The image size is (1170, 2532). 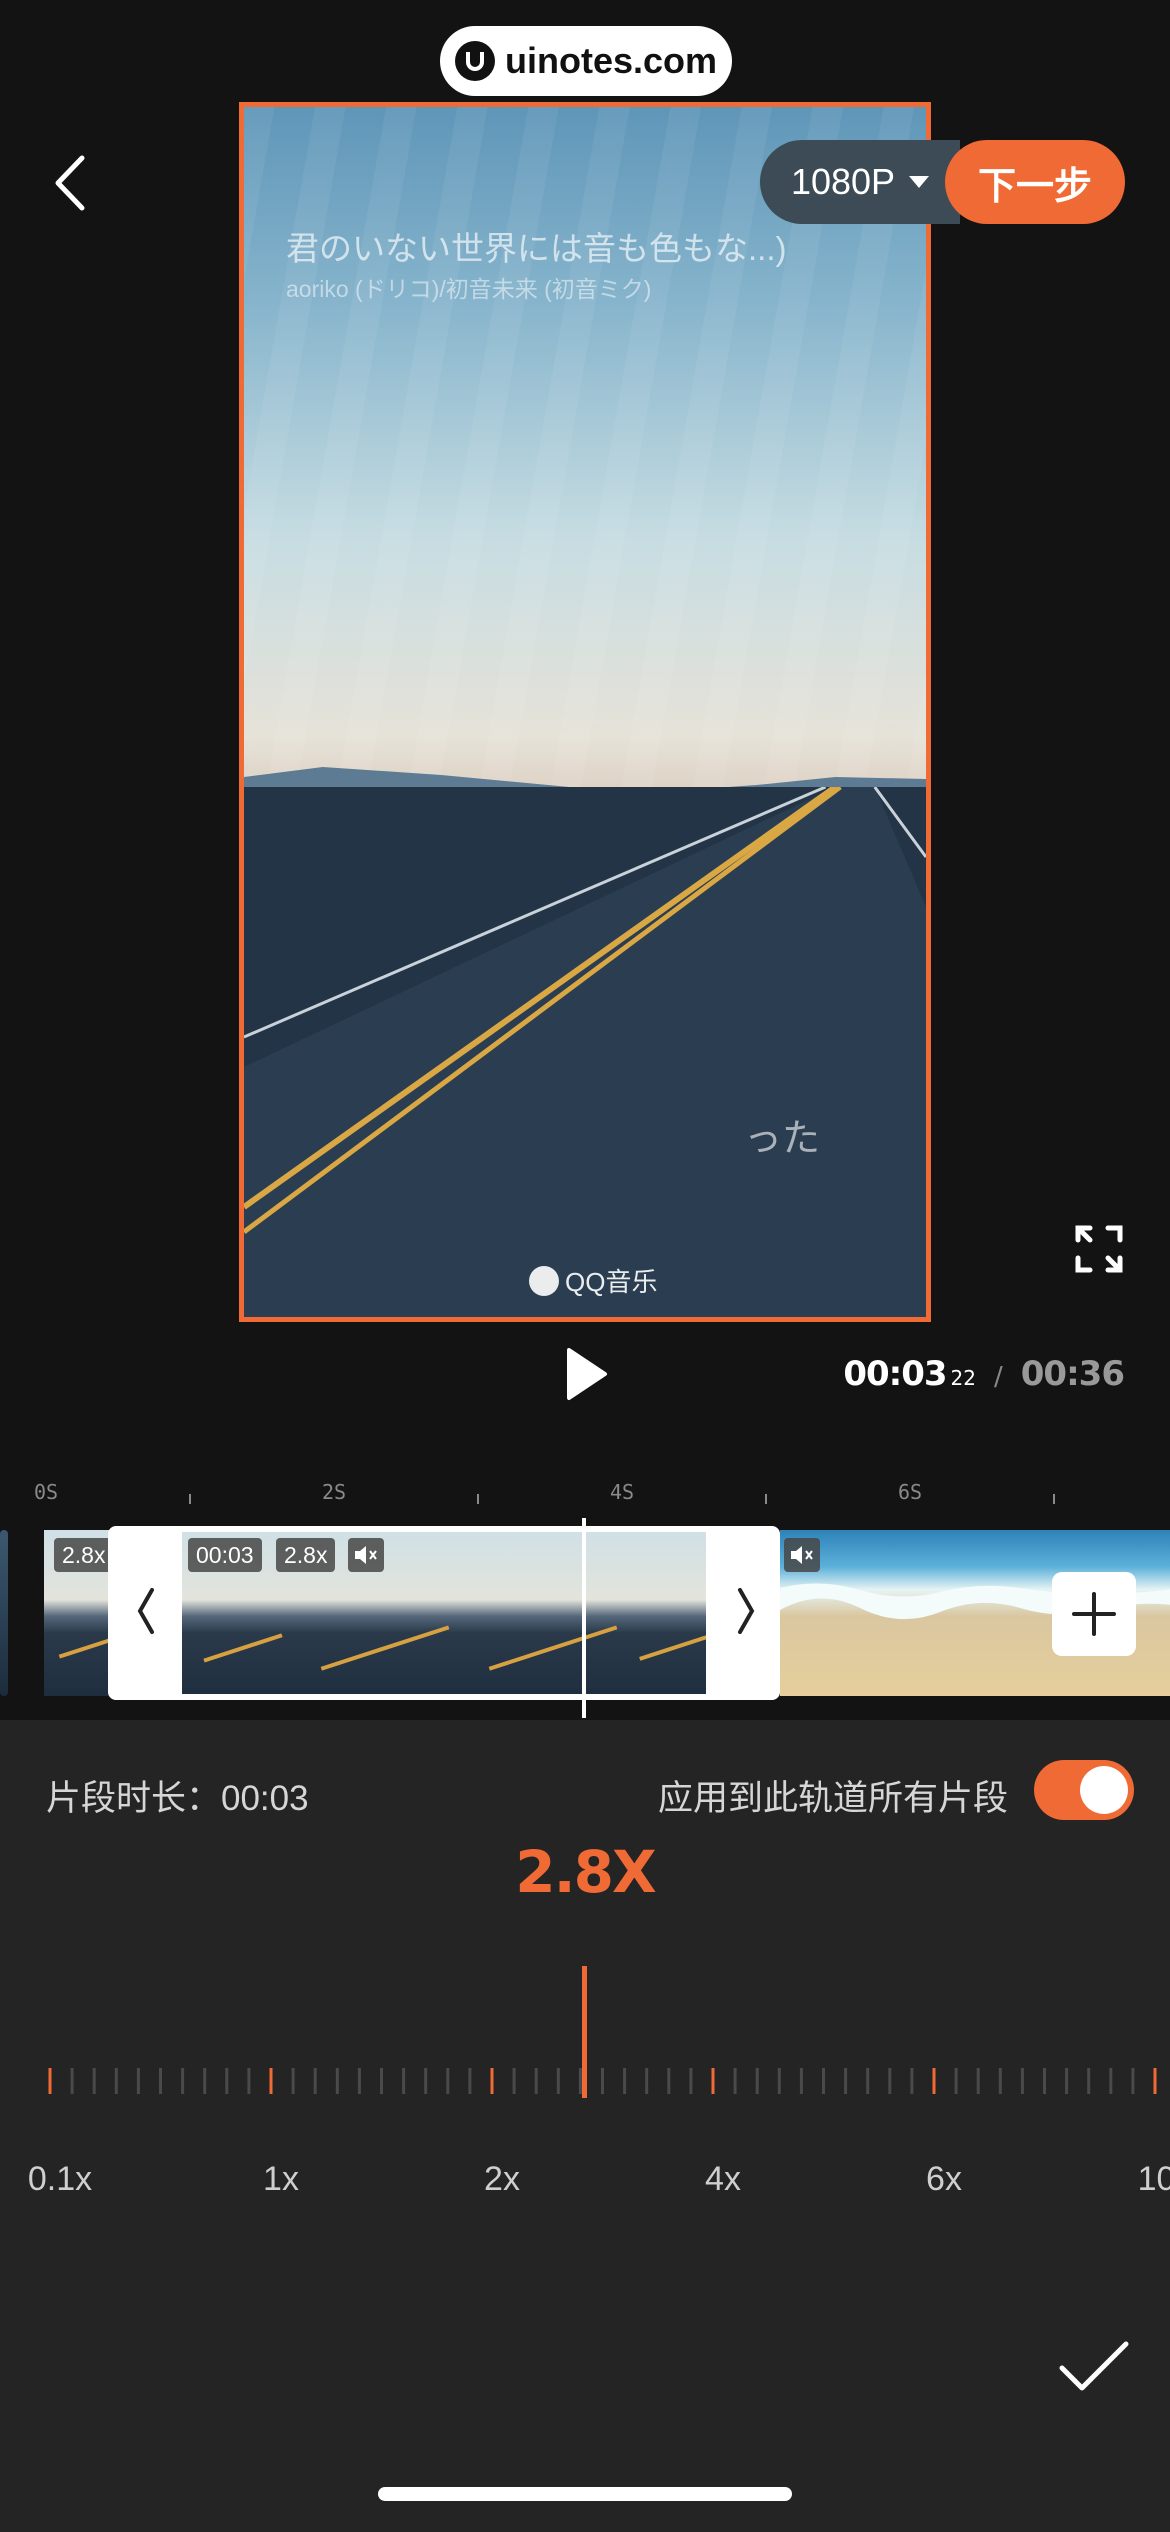 I want to click on back-button, so click(x=71, y=183).